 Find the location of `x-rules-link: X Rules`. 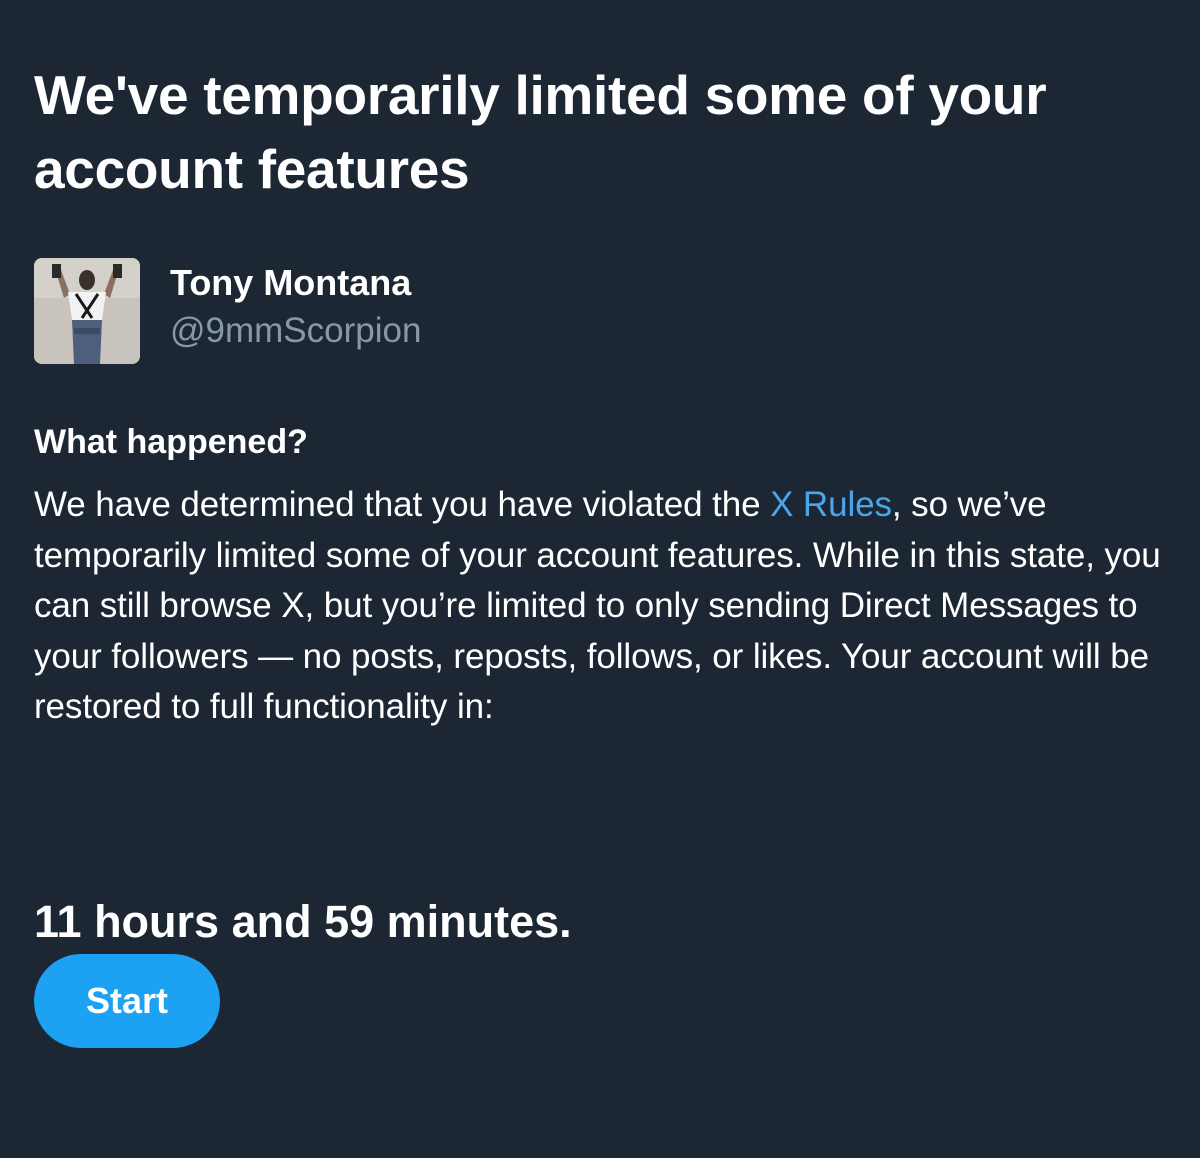

x-rules-link: X Rules is located at coordinates (831, 504).